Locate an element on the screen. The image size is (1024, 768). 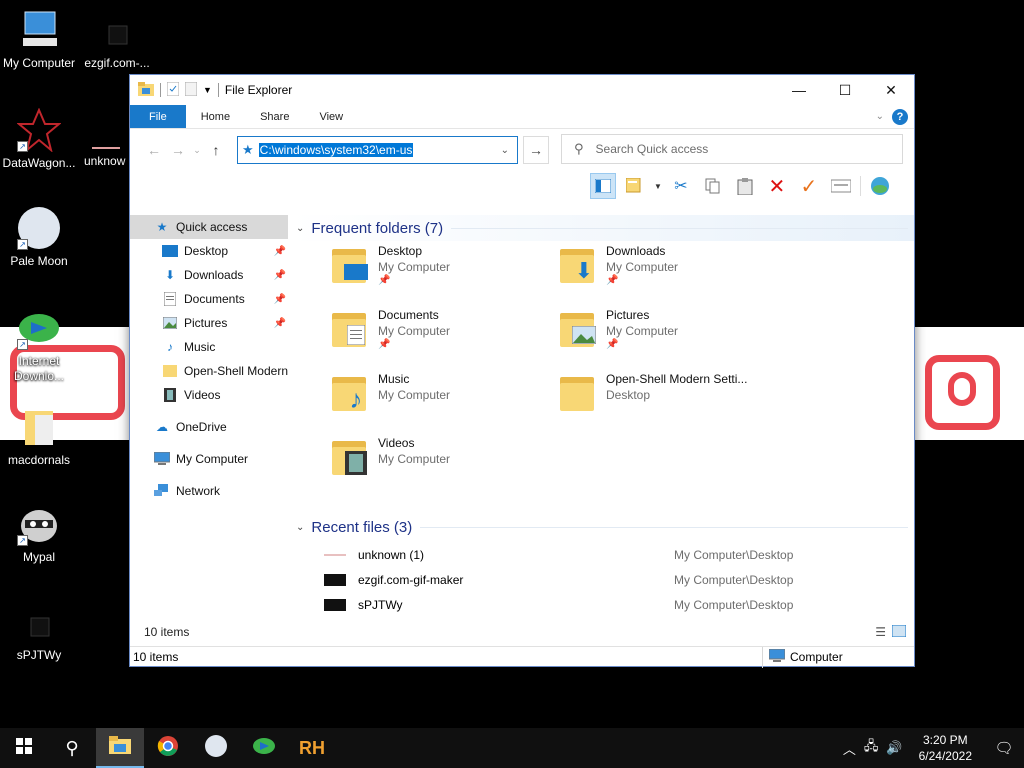
windows-logo-icon is located at coordinates (24, 748).